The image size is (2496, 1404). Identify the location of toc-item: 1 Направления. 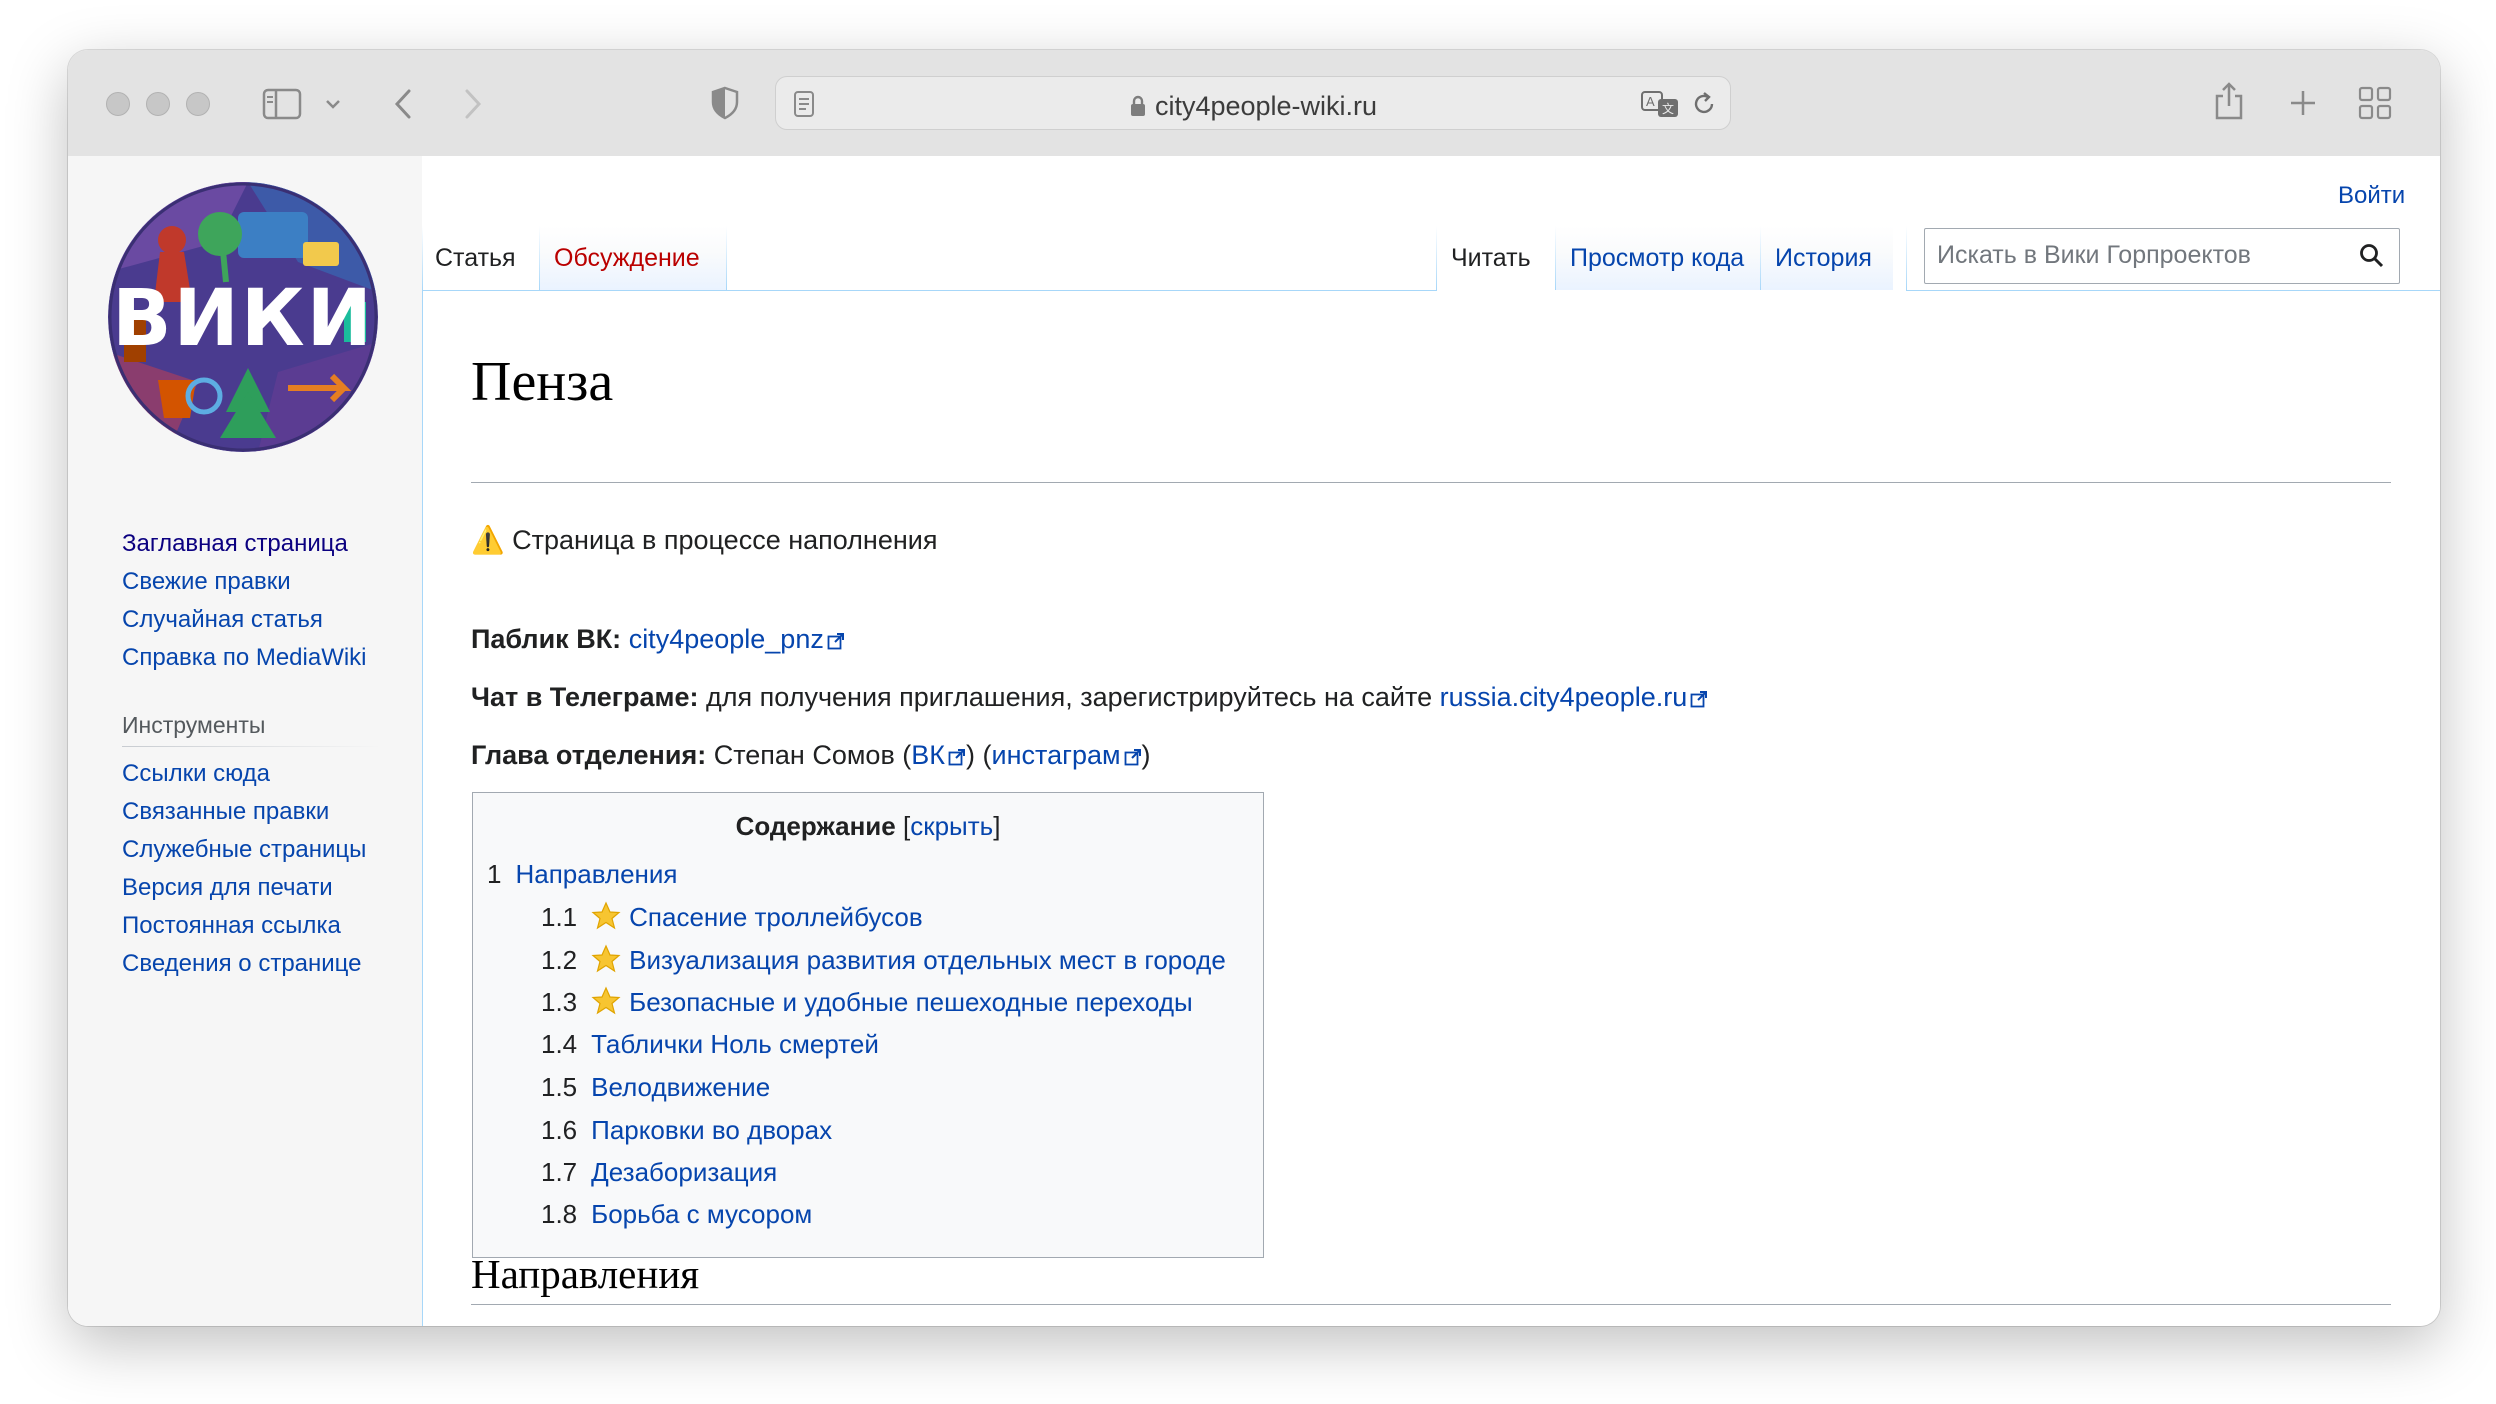
(582, 874).